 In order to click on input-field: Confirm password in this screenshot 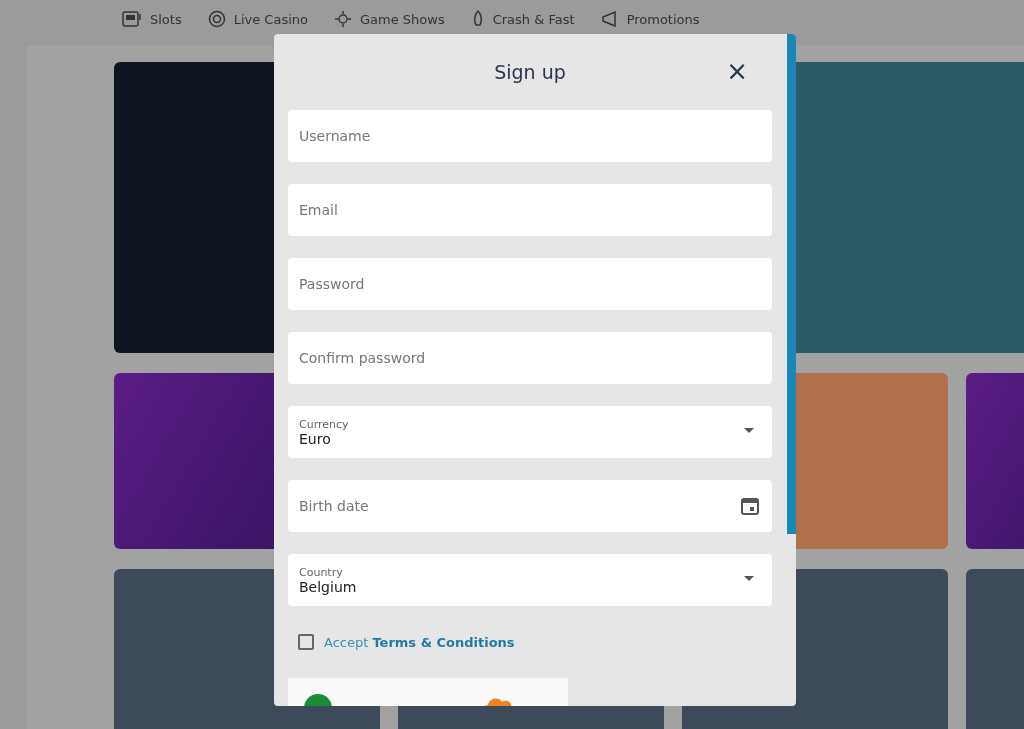, I will do `click(530, 358)`.